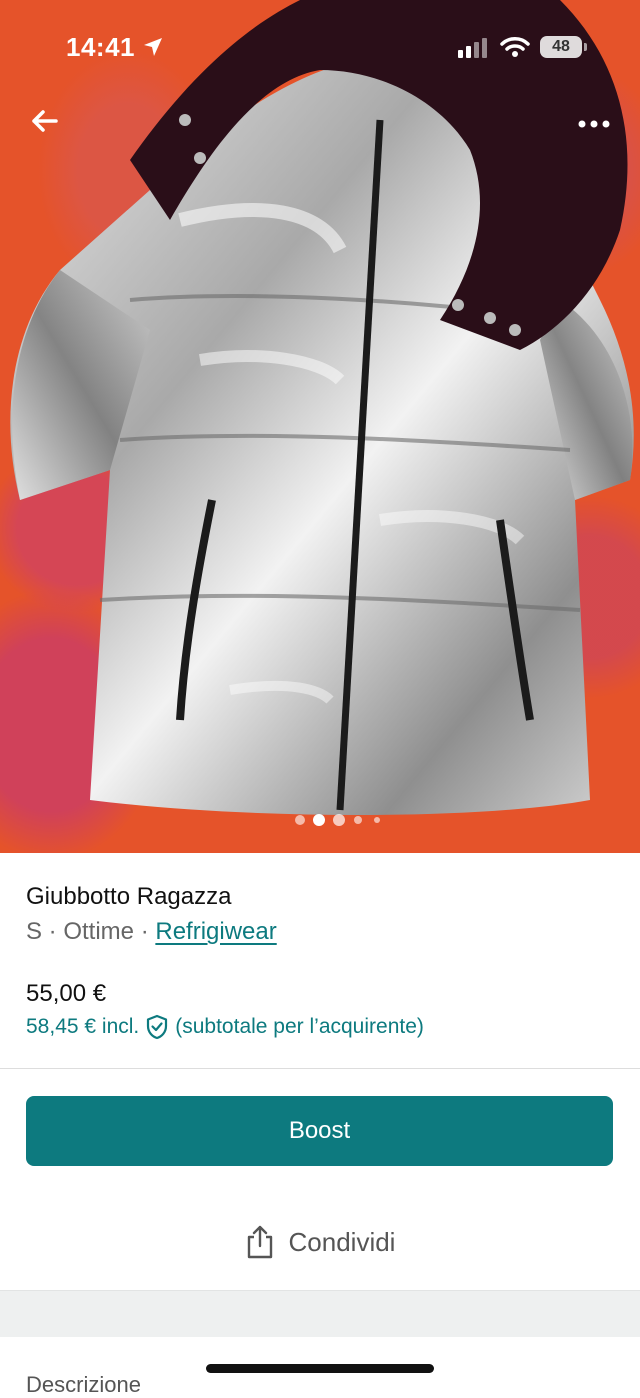 The height and width of the screenshot is (1398, 640). Describe the element at coordinates (34, 931) in the screenshot. I see `item-size: S` at that location.